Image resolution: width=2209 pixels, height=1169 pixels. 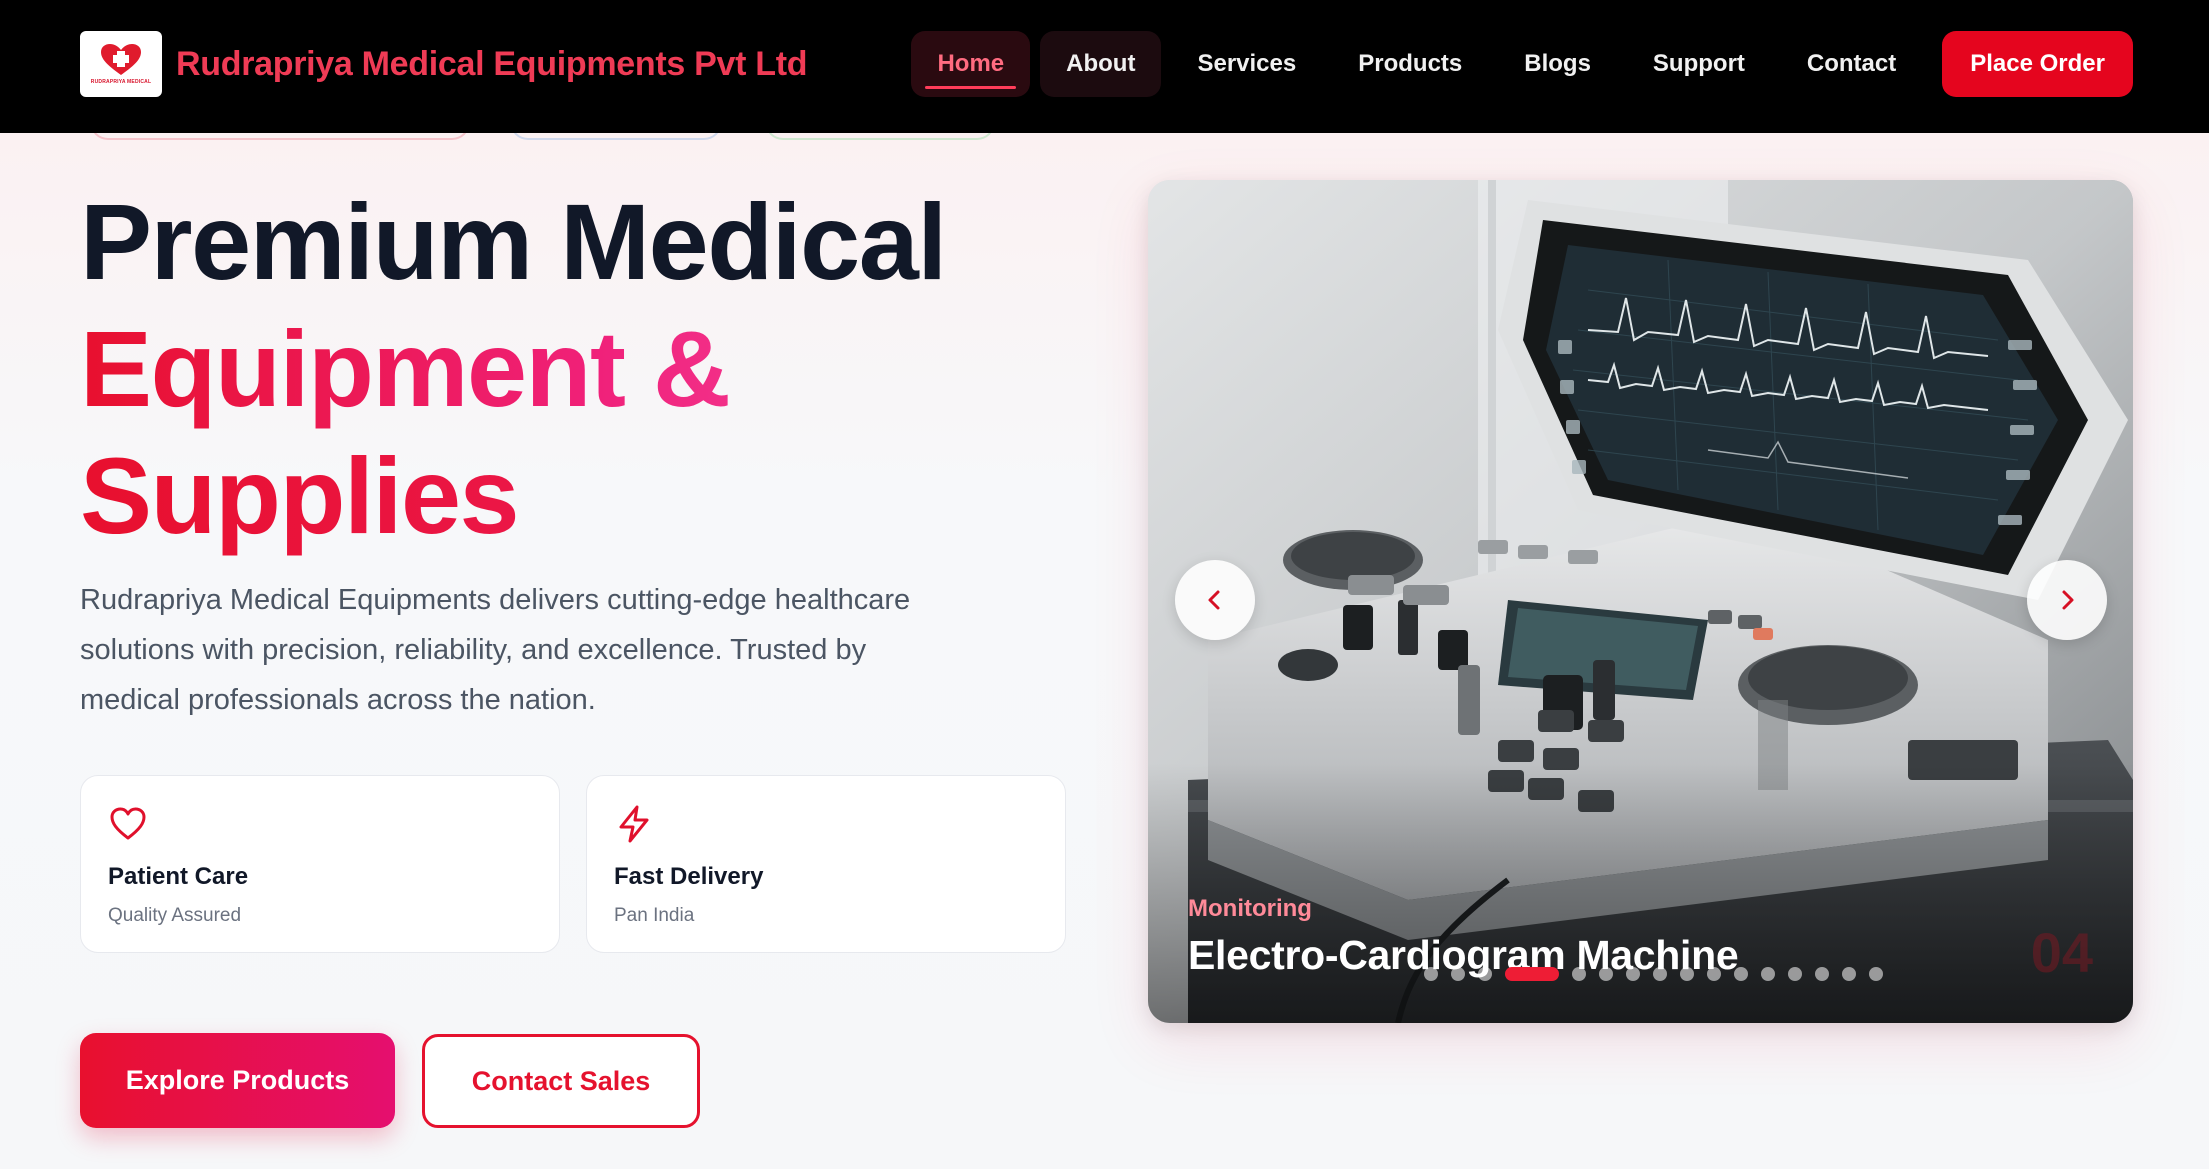 What do you see at coordinates (826, 864) in the screenshot?
I see `feature-card-fast-delivery: Fast Delivery Pan India` at bounding box center [826, 864].